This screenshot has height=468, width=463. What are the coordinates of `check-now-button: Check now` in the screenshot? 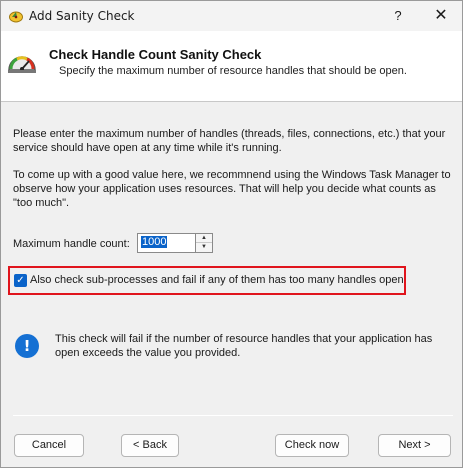 It's located at (312, 445).